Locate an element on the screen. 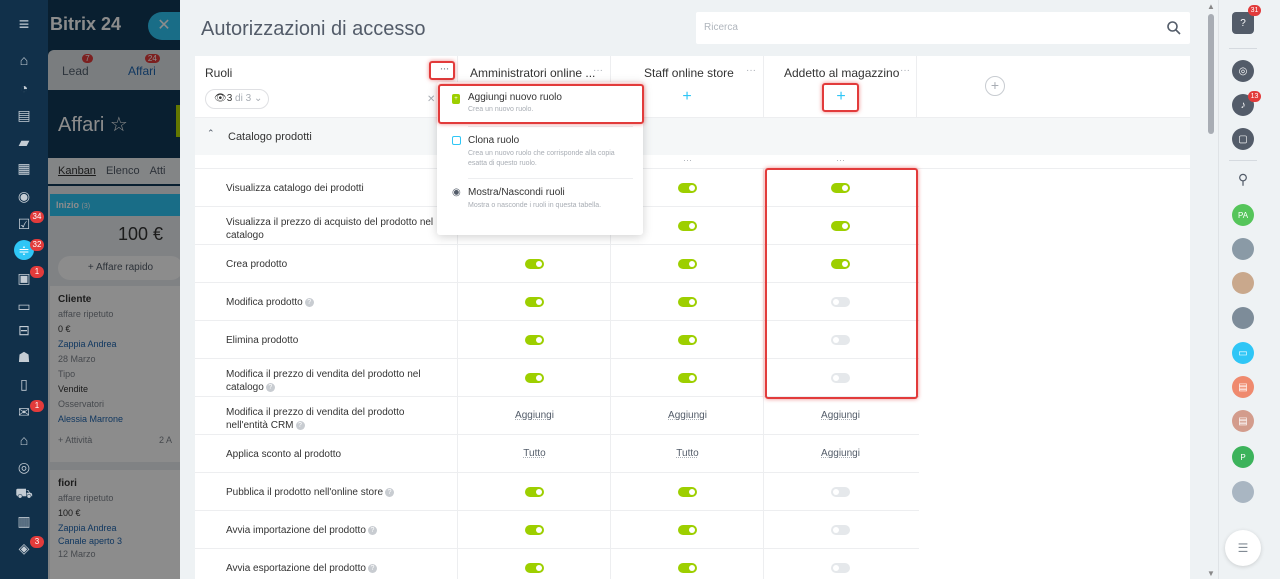 The height and width of the screenshot is (579, 1280). bank-icon: ⌂ is located at coordinates (24, 440).